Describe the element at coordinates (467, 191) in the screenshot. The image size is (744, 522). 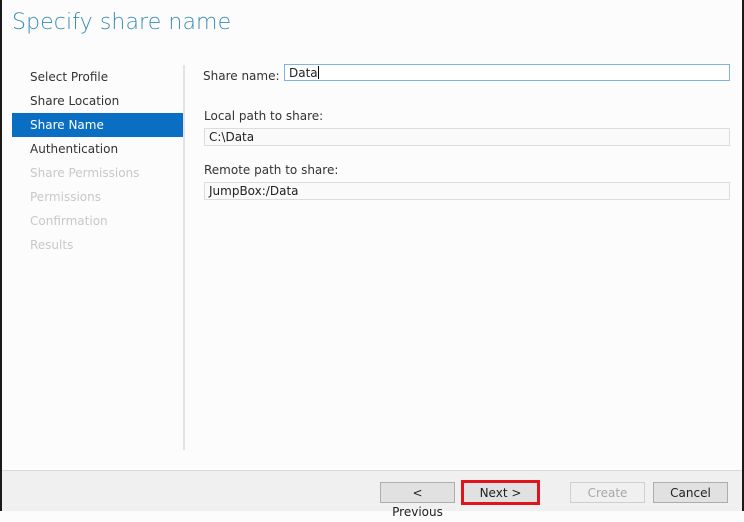
I see `remote-path-field: JumpBox:/Data` at that location.